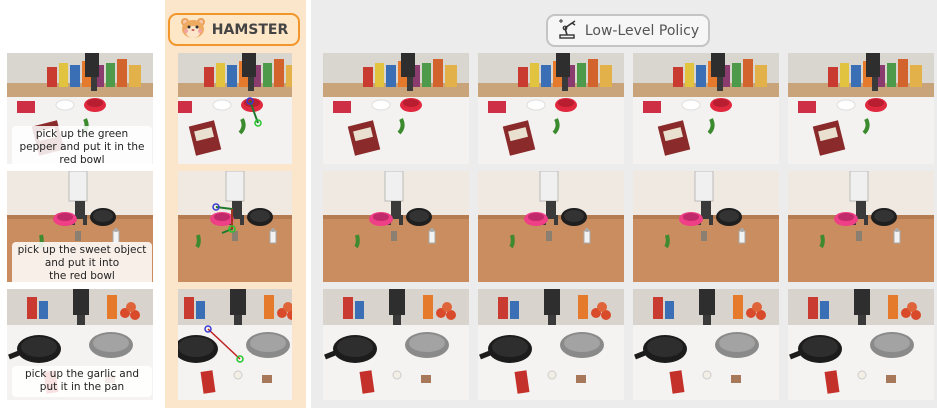 Image resolution: width=937 pixels, height=408 pixels. Describe the element at coordinates (568, 31) in the screenshot. I see `robot-arm-icon` at that location.